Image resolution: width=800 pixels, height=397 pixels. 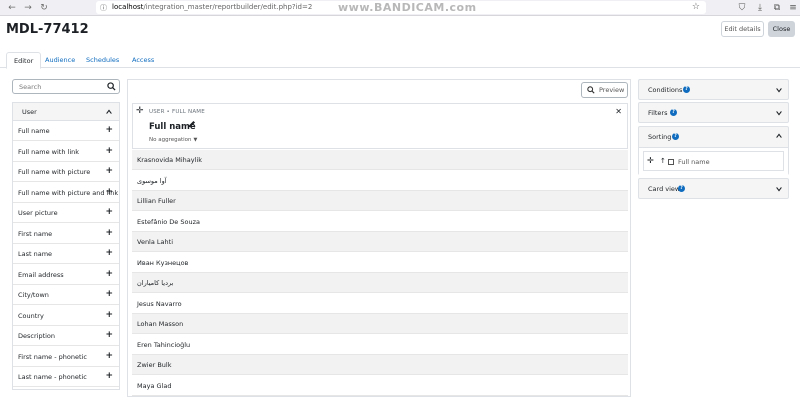 What do you see at coordinates (173, 140) in the screenshot?
I see `aggregation-dropdown: No aggregation ▼` at bounding box center [173, 140].